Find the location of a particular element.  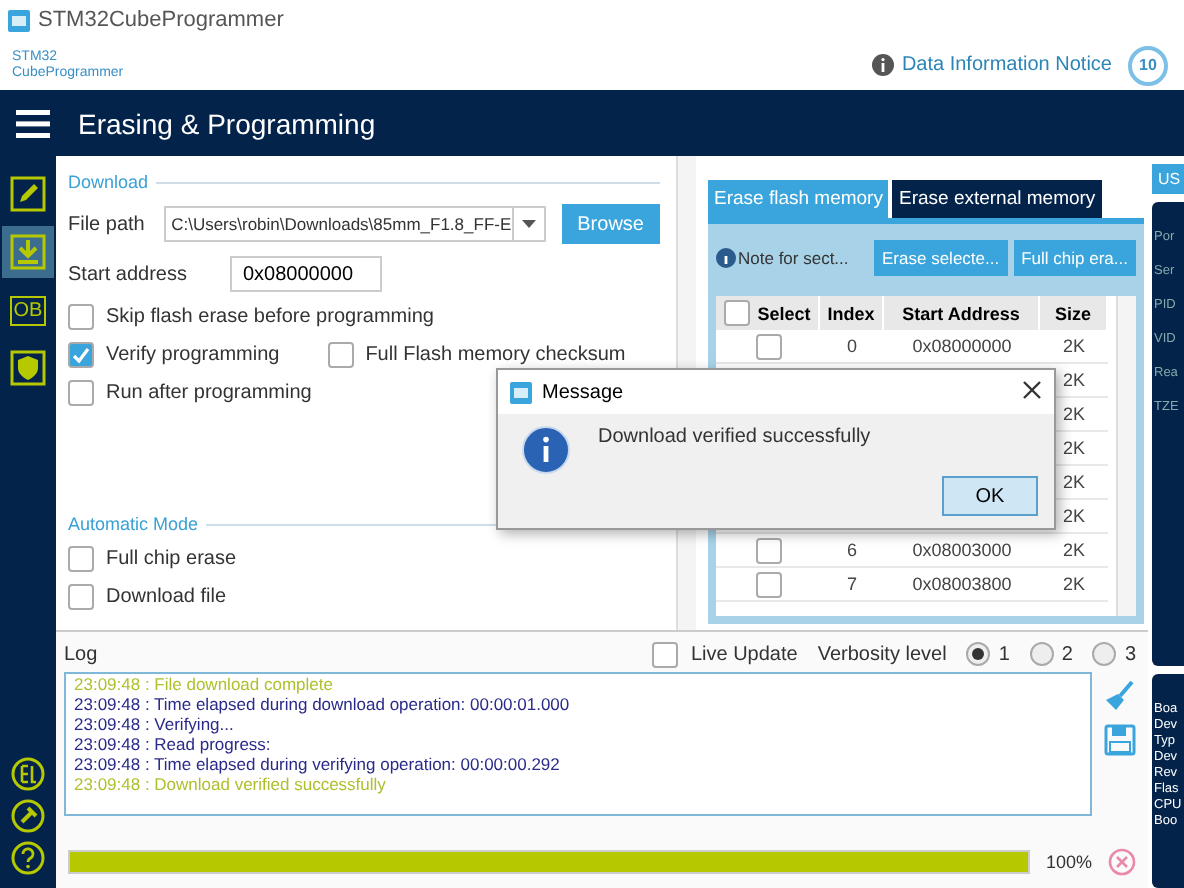

log-line: 23:09:48 : Download verified successfully is located at coordinates (231, 784).